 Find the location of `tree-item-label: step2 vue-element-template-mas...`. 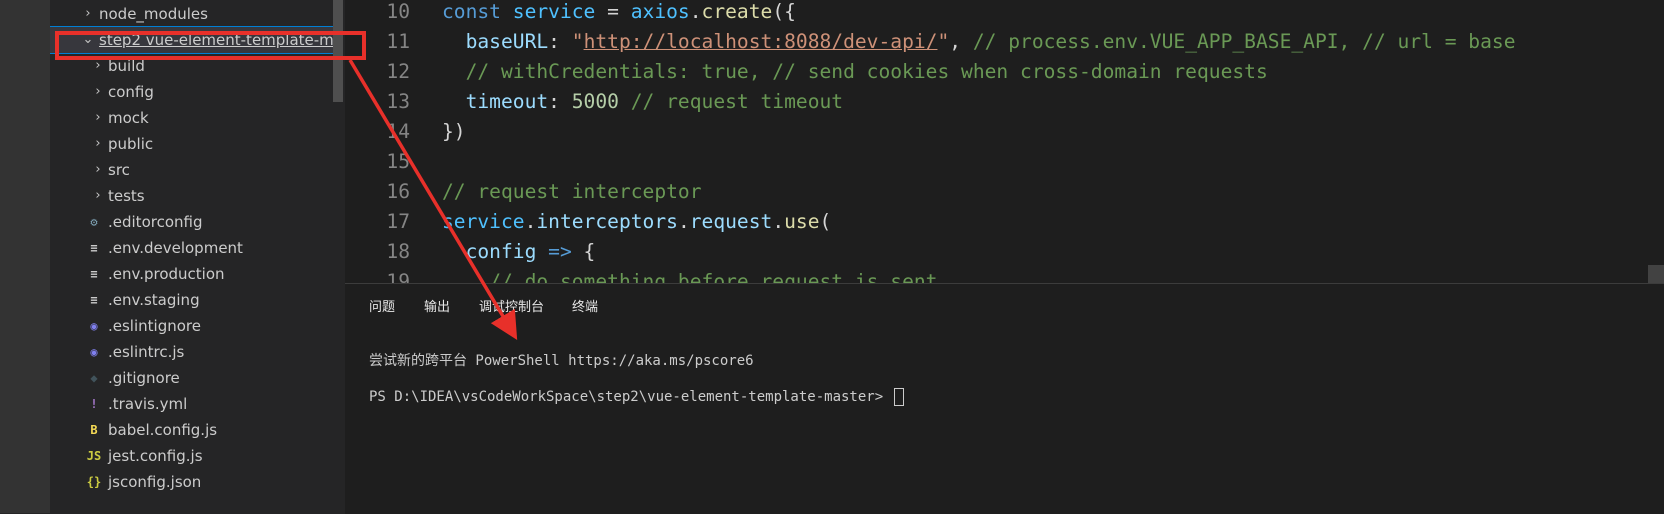

tree-item-label: step2 vue-element-template-mas... is located at coordinates (217, 40).